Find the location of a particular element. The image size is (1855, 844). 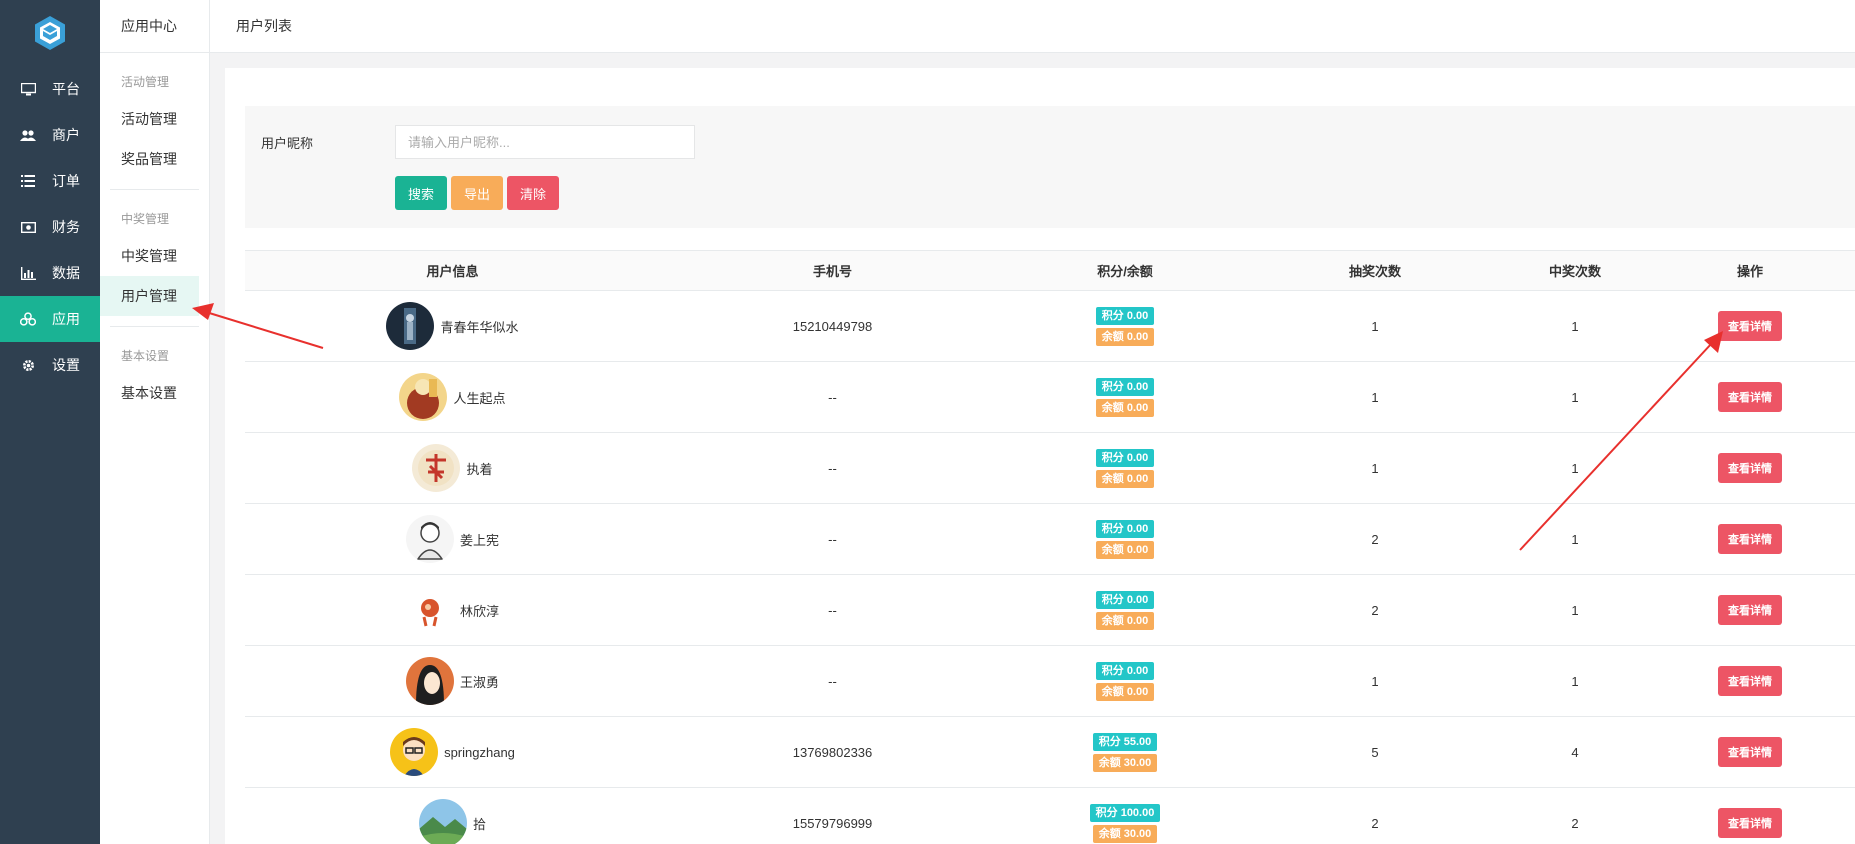

submenu-item-users: 用户管理 is located at coordinates (149, 296).